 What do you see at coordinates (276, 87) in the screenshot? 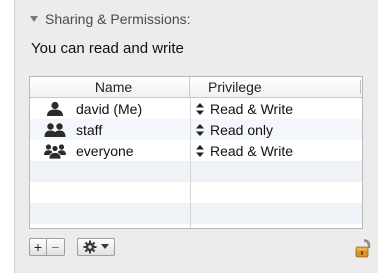
I see `column-header-privilege: Privilege` at bounding box center [276, 87].